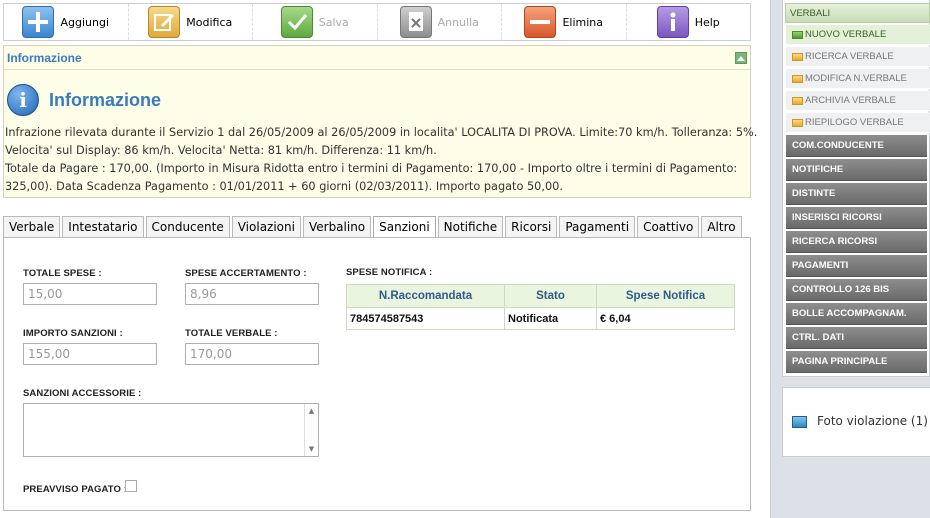 The image size is (930, 518). Describe the element at coordinates (231, 333) in the screenshot. I see `totale-verbale-label: TOTALE VERBALE :` at that location.